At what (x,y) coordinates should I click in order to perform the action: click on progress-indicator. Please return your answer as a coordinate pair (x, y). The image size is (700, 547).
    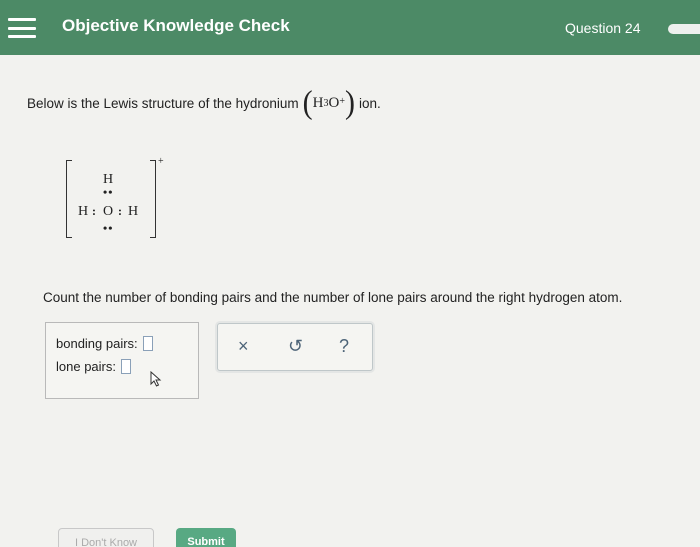
    Looking at the image, I should click on (684, 29).